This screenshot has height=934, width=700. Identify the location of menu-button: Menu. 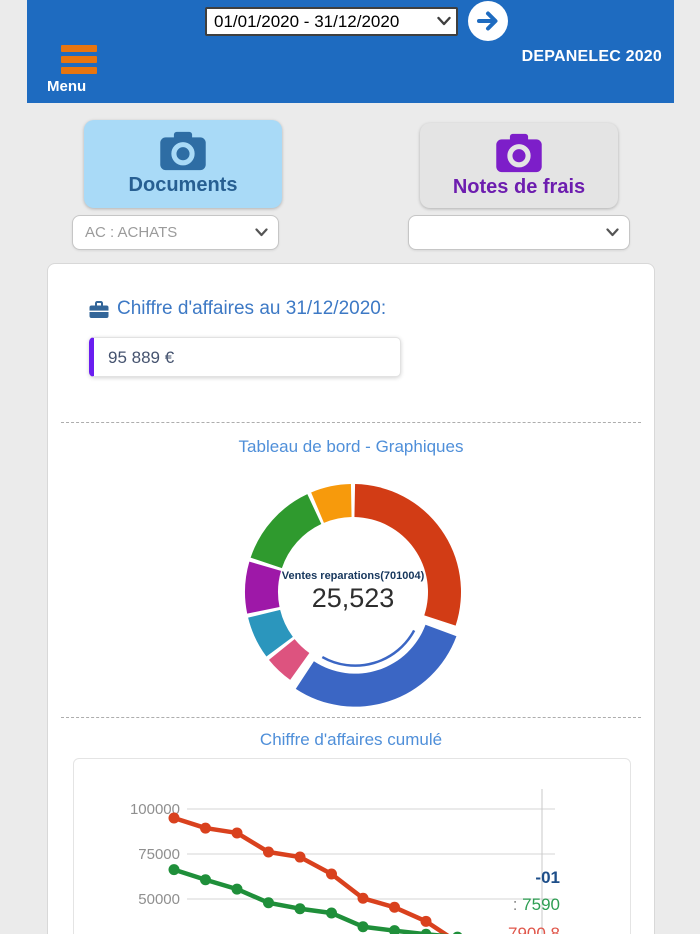
(79, 70).